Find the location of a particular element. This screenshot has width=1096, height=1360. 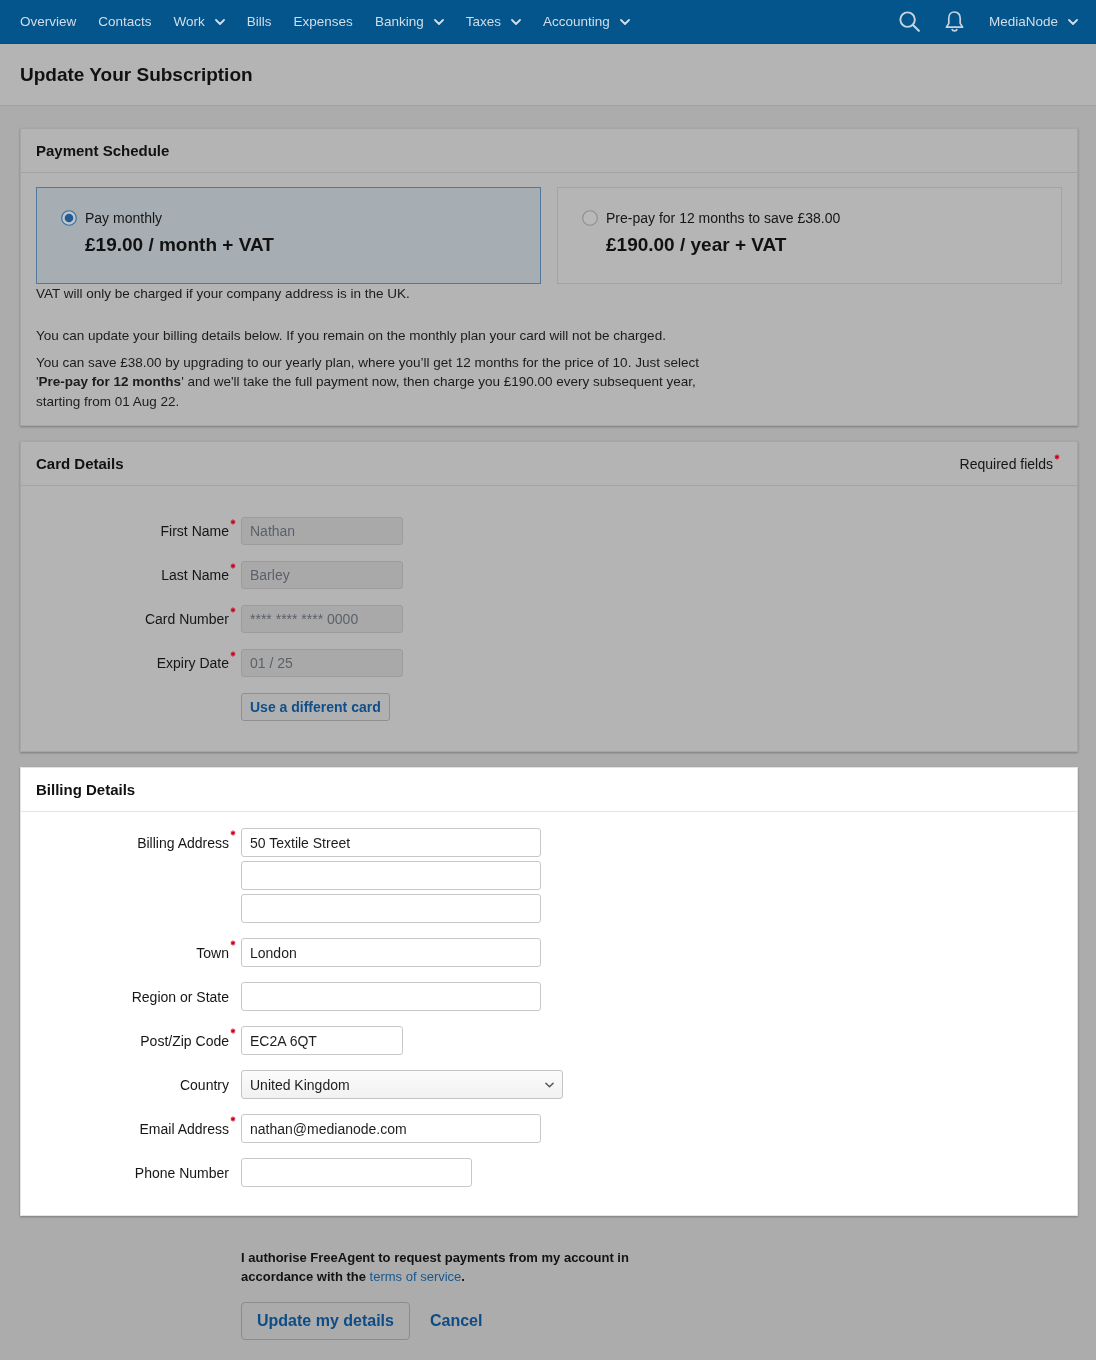

search-icon is located at coordinates (909, 21).